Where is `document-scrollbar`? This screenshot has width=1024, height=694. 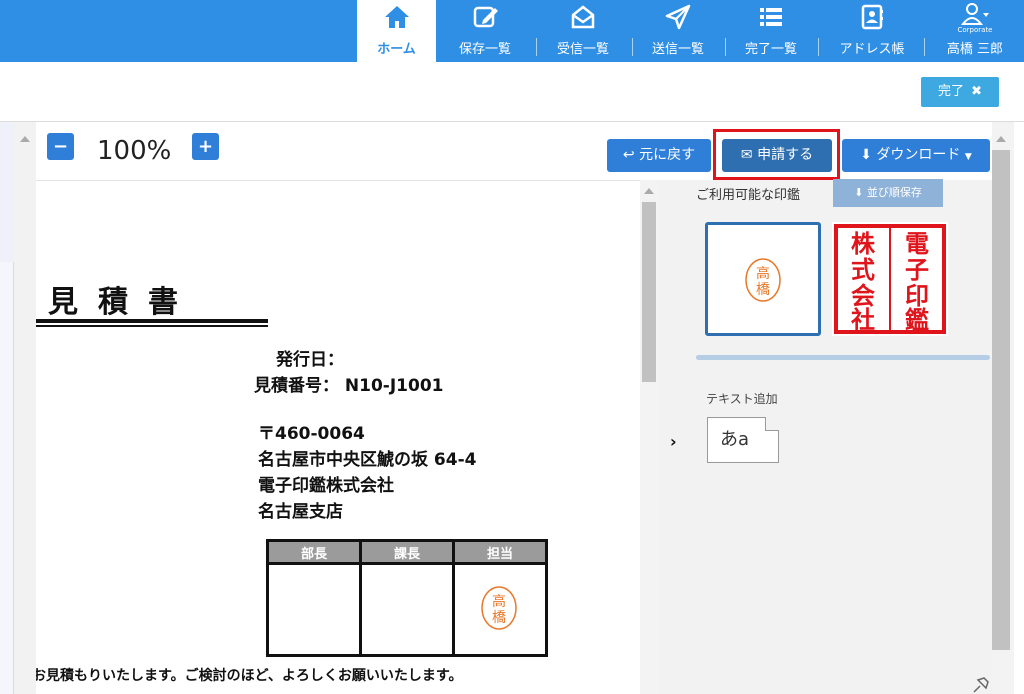
document-scrollbar is located at coordinates (649, 437).